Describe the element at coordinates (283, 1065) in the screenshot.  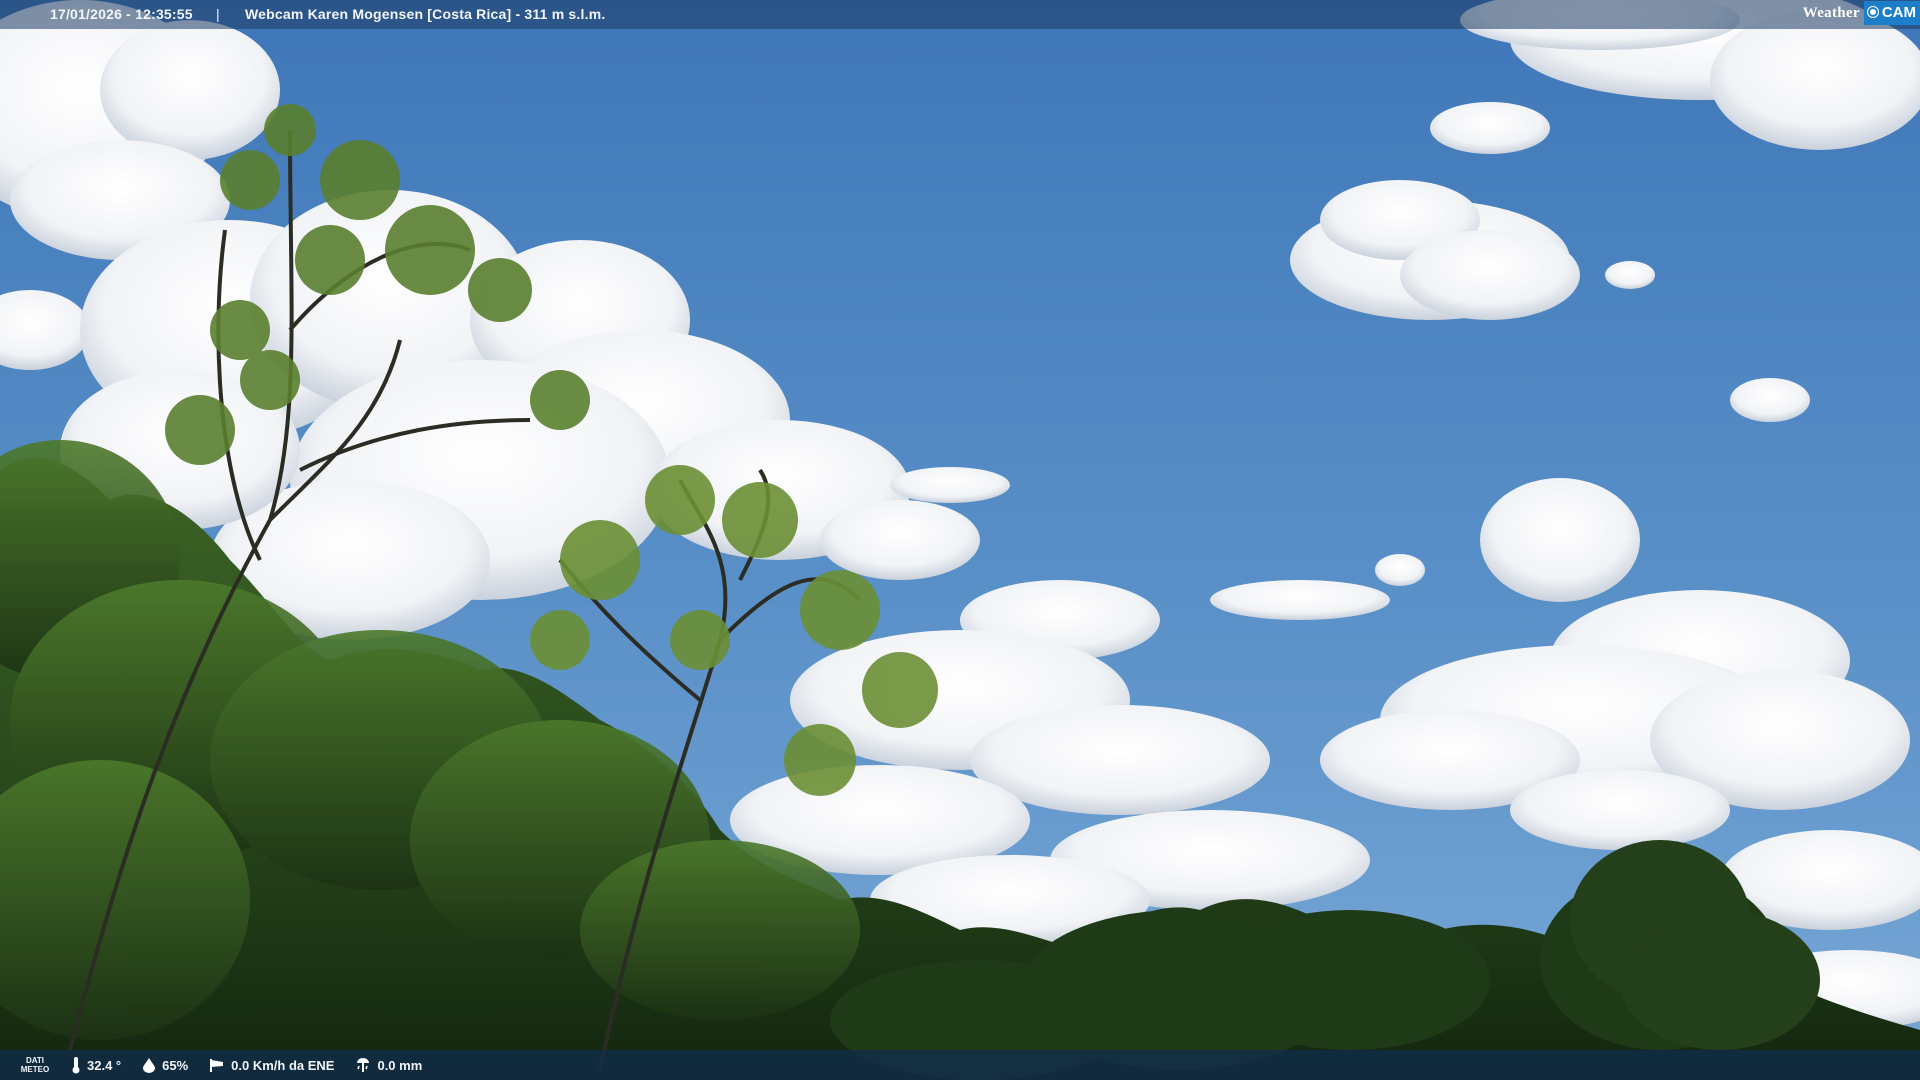
I see `wind-value: 0.0 Km/h da ENE` at that location.